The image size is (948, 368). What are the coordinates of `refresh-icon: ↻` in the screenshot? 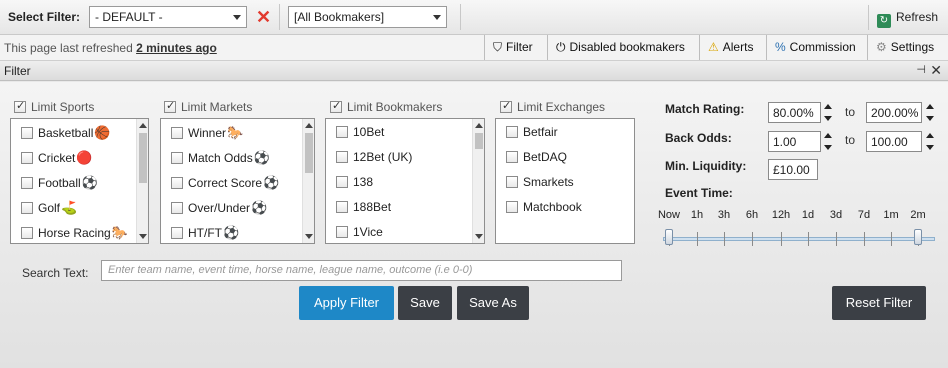 It's located at (884, 21).